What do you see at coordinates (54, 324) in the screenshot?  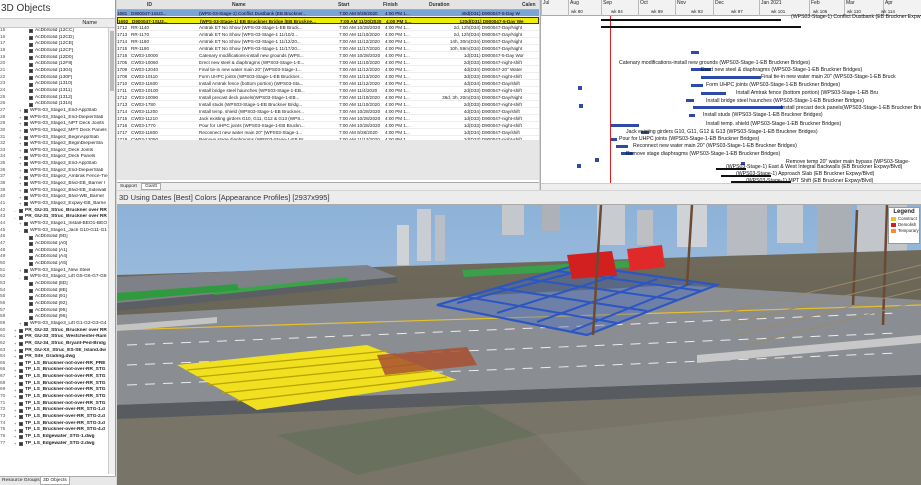 I see `tree-row: 59 + WPS-03_Stage3_Lift G1-G2-G3-G4` at bounding box center [54, 324].